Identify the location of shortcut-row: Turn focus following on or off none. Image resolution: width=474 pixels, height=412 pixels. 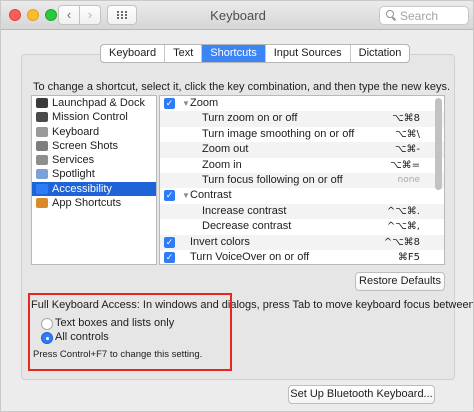
(302, 180).